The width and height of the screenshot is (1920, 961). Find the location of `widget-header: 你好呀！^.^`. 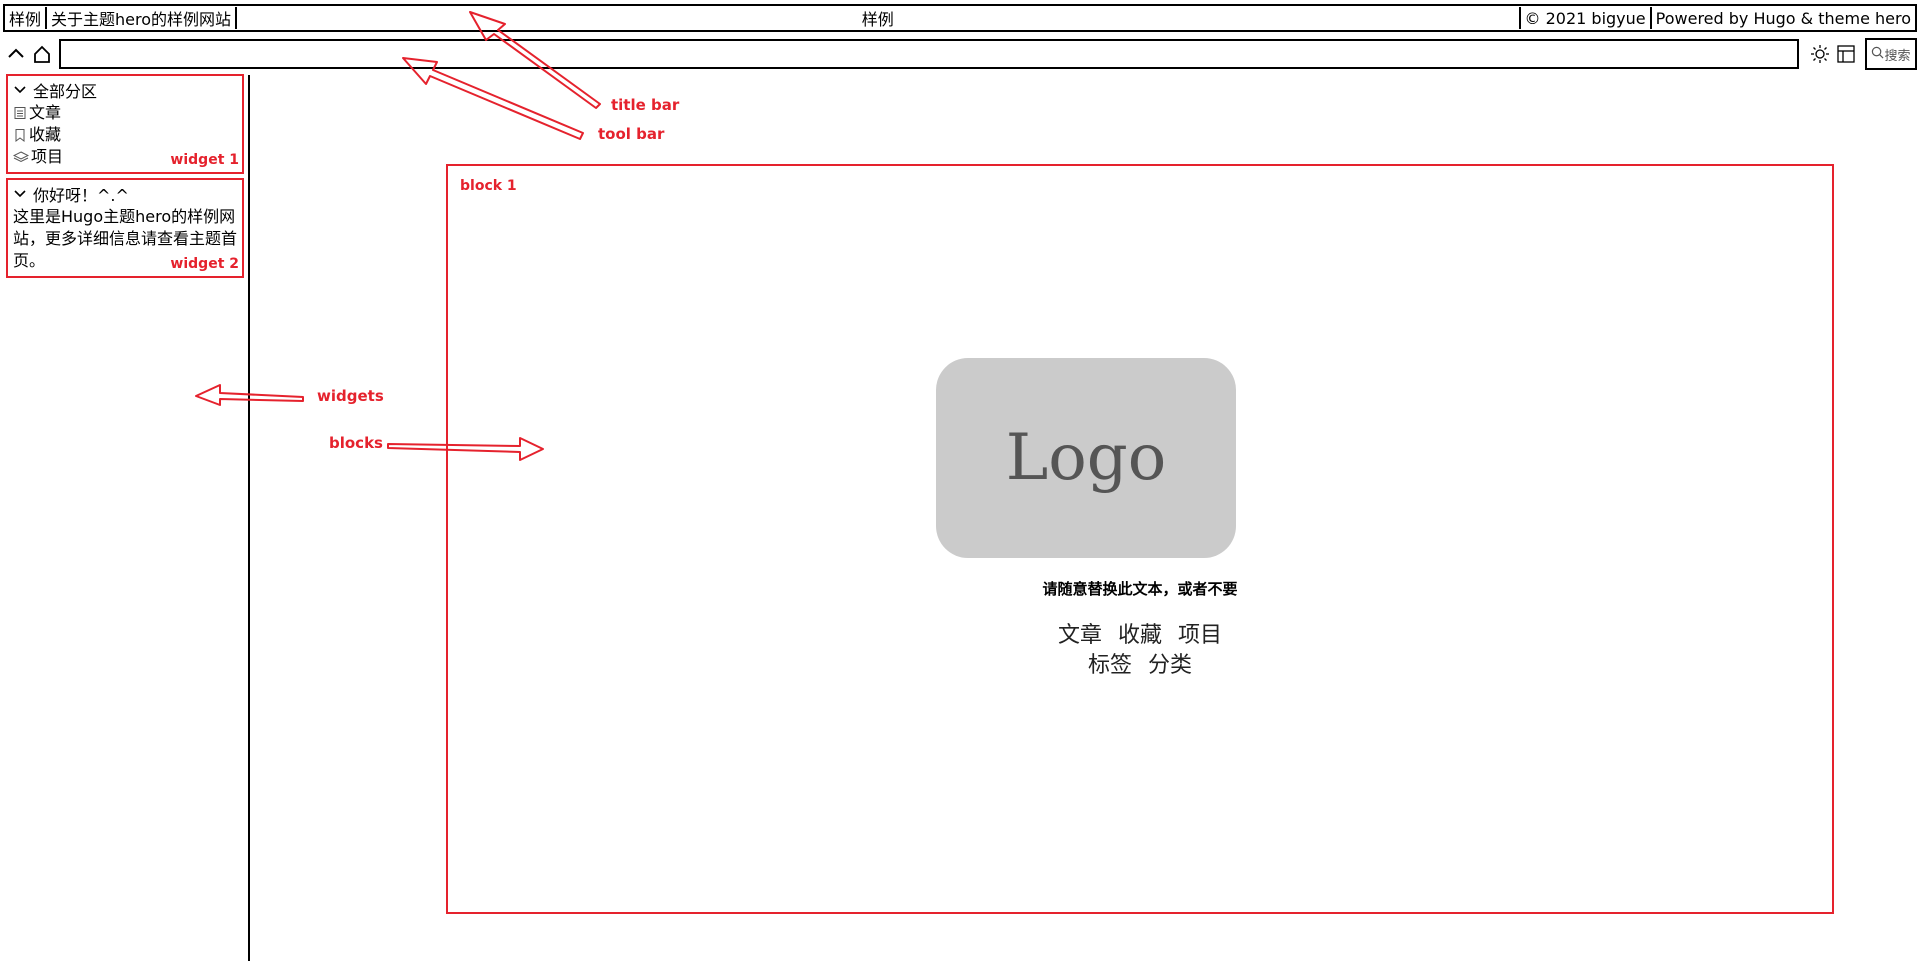

widget-header: 你好呀！^.^ is located at coordinates (125, 194).